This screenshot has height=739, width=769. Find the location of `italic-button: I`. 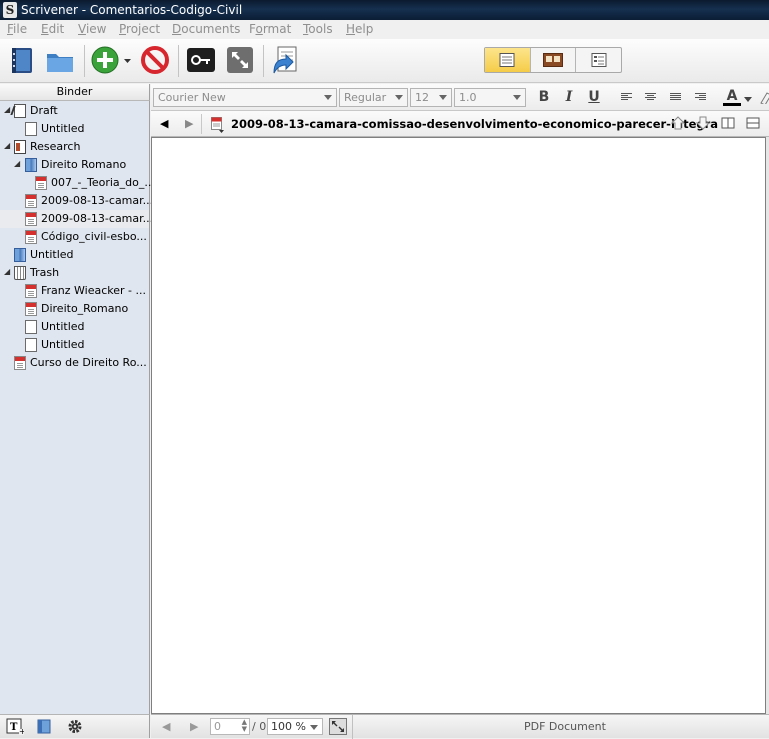

italic-button: I is located at coordinates (569, 97).